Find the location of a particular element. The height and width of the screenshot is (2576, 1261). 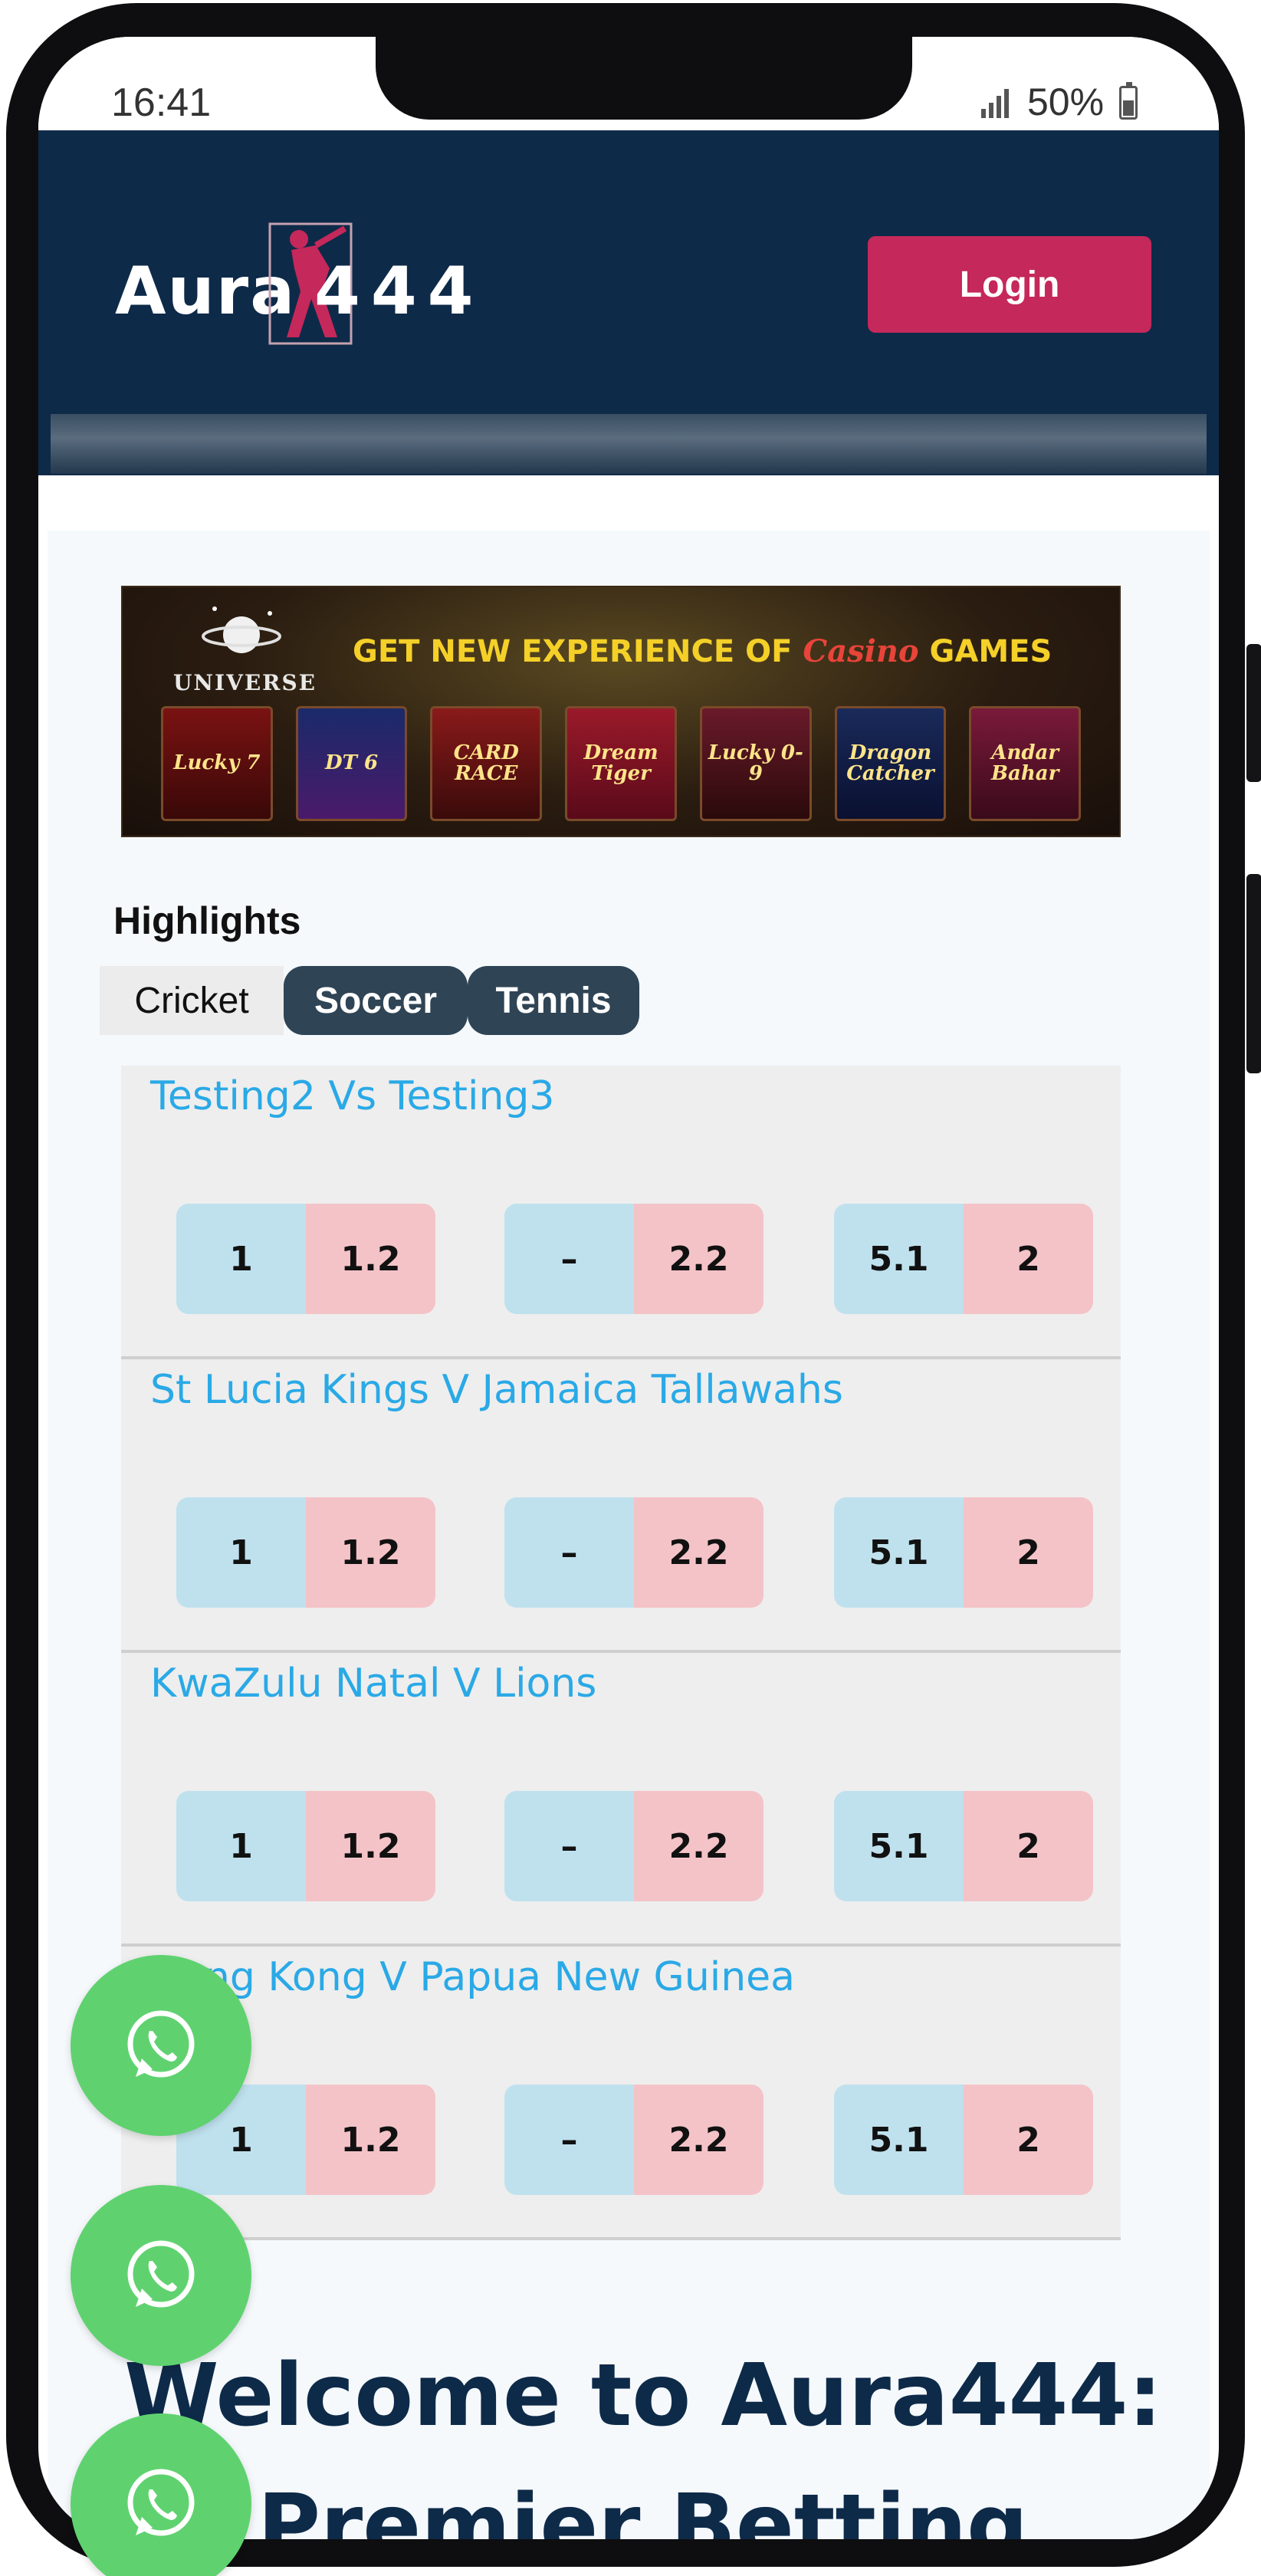

banner-headline: GET NEW EXPERIENCE OF Casino GAMES is located at coordinates (702, 651).